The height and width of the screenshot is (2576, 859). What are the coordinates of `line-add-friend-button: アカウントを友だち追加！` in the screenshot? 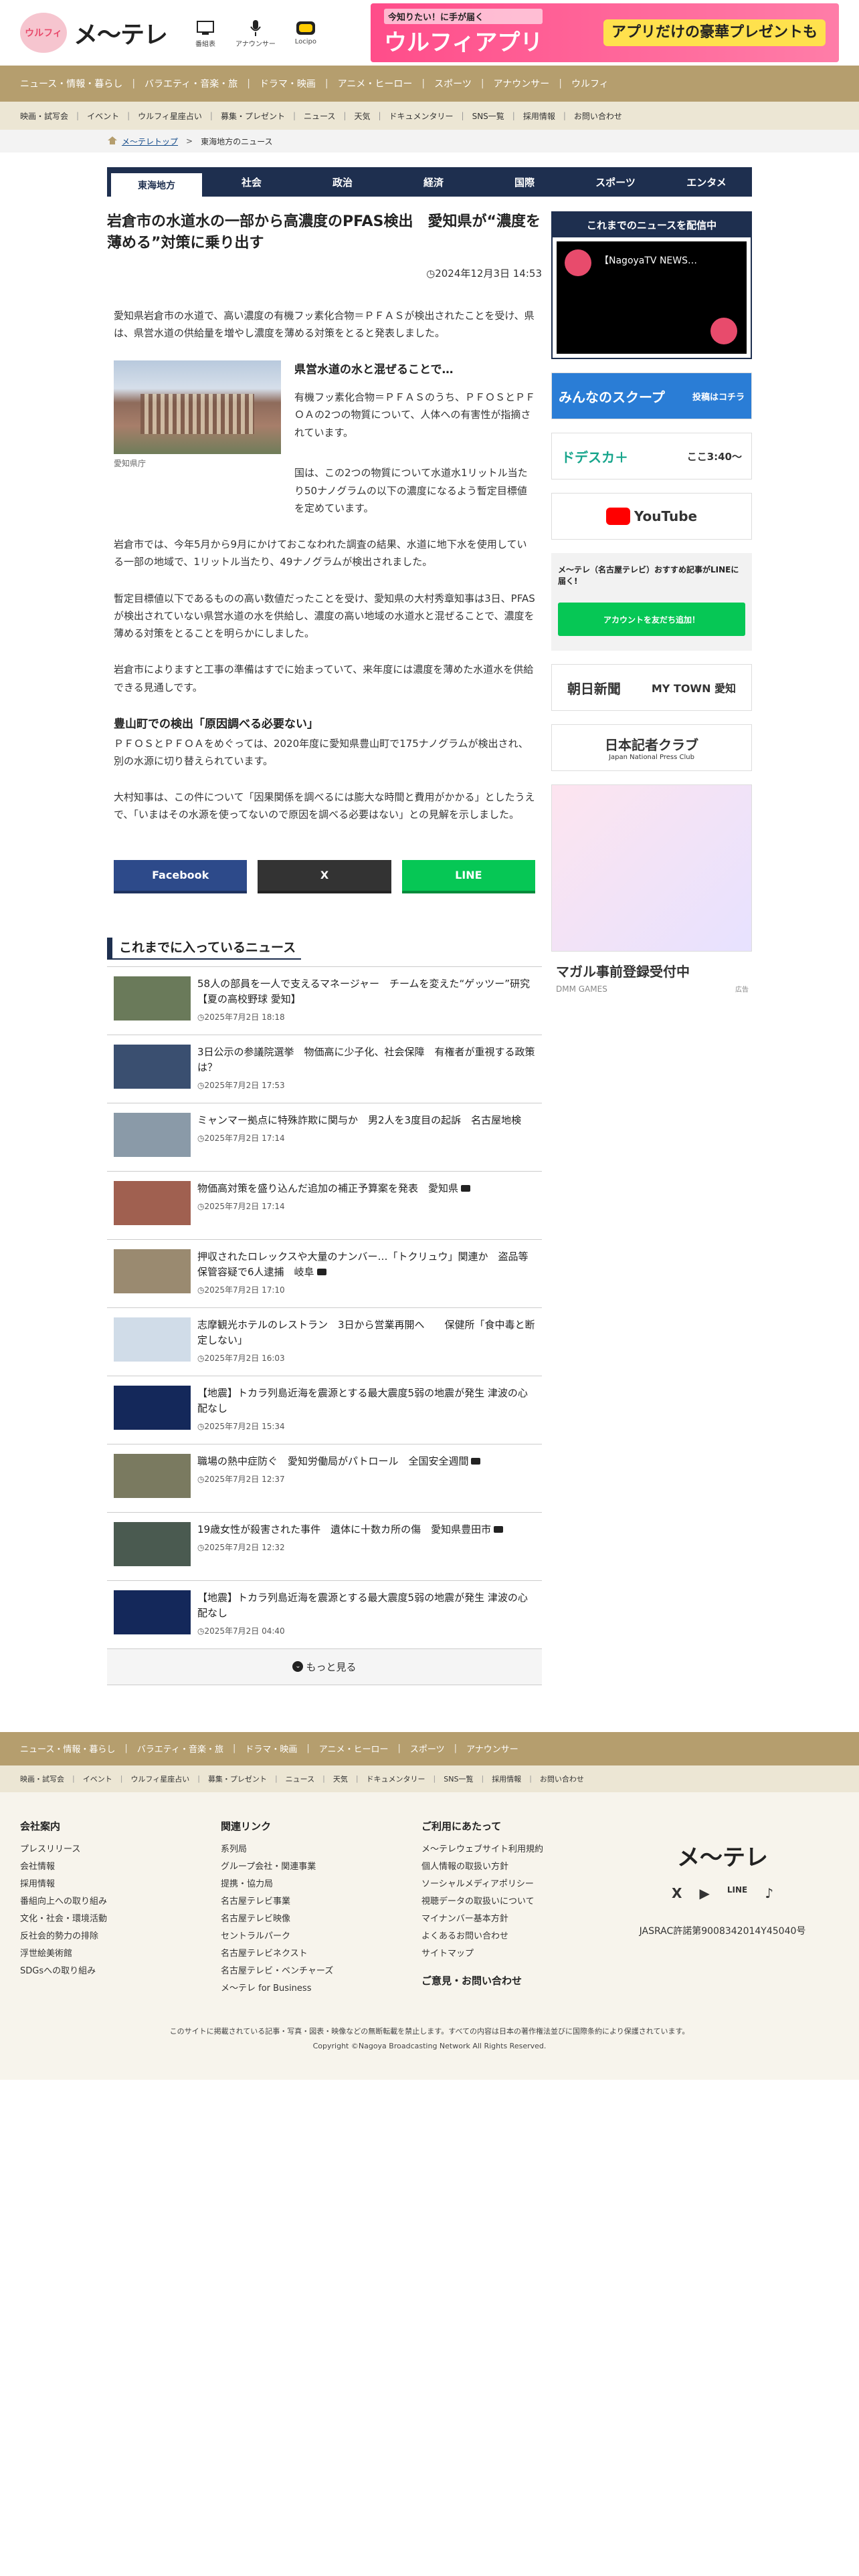 It's located at (651, 619).